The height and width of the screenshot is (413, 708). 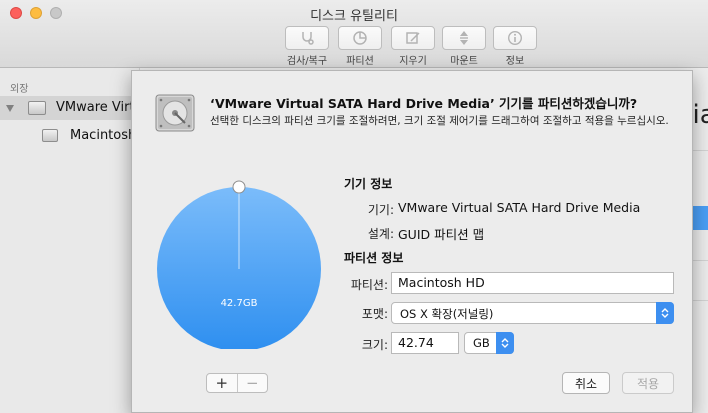 I want to click on first-aid-button, so click(x=307, y=38).